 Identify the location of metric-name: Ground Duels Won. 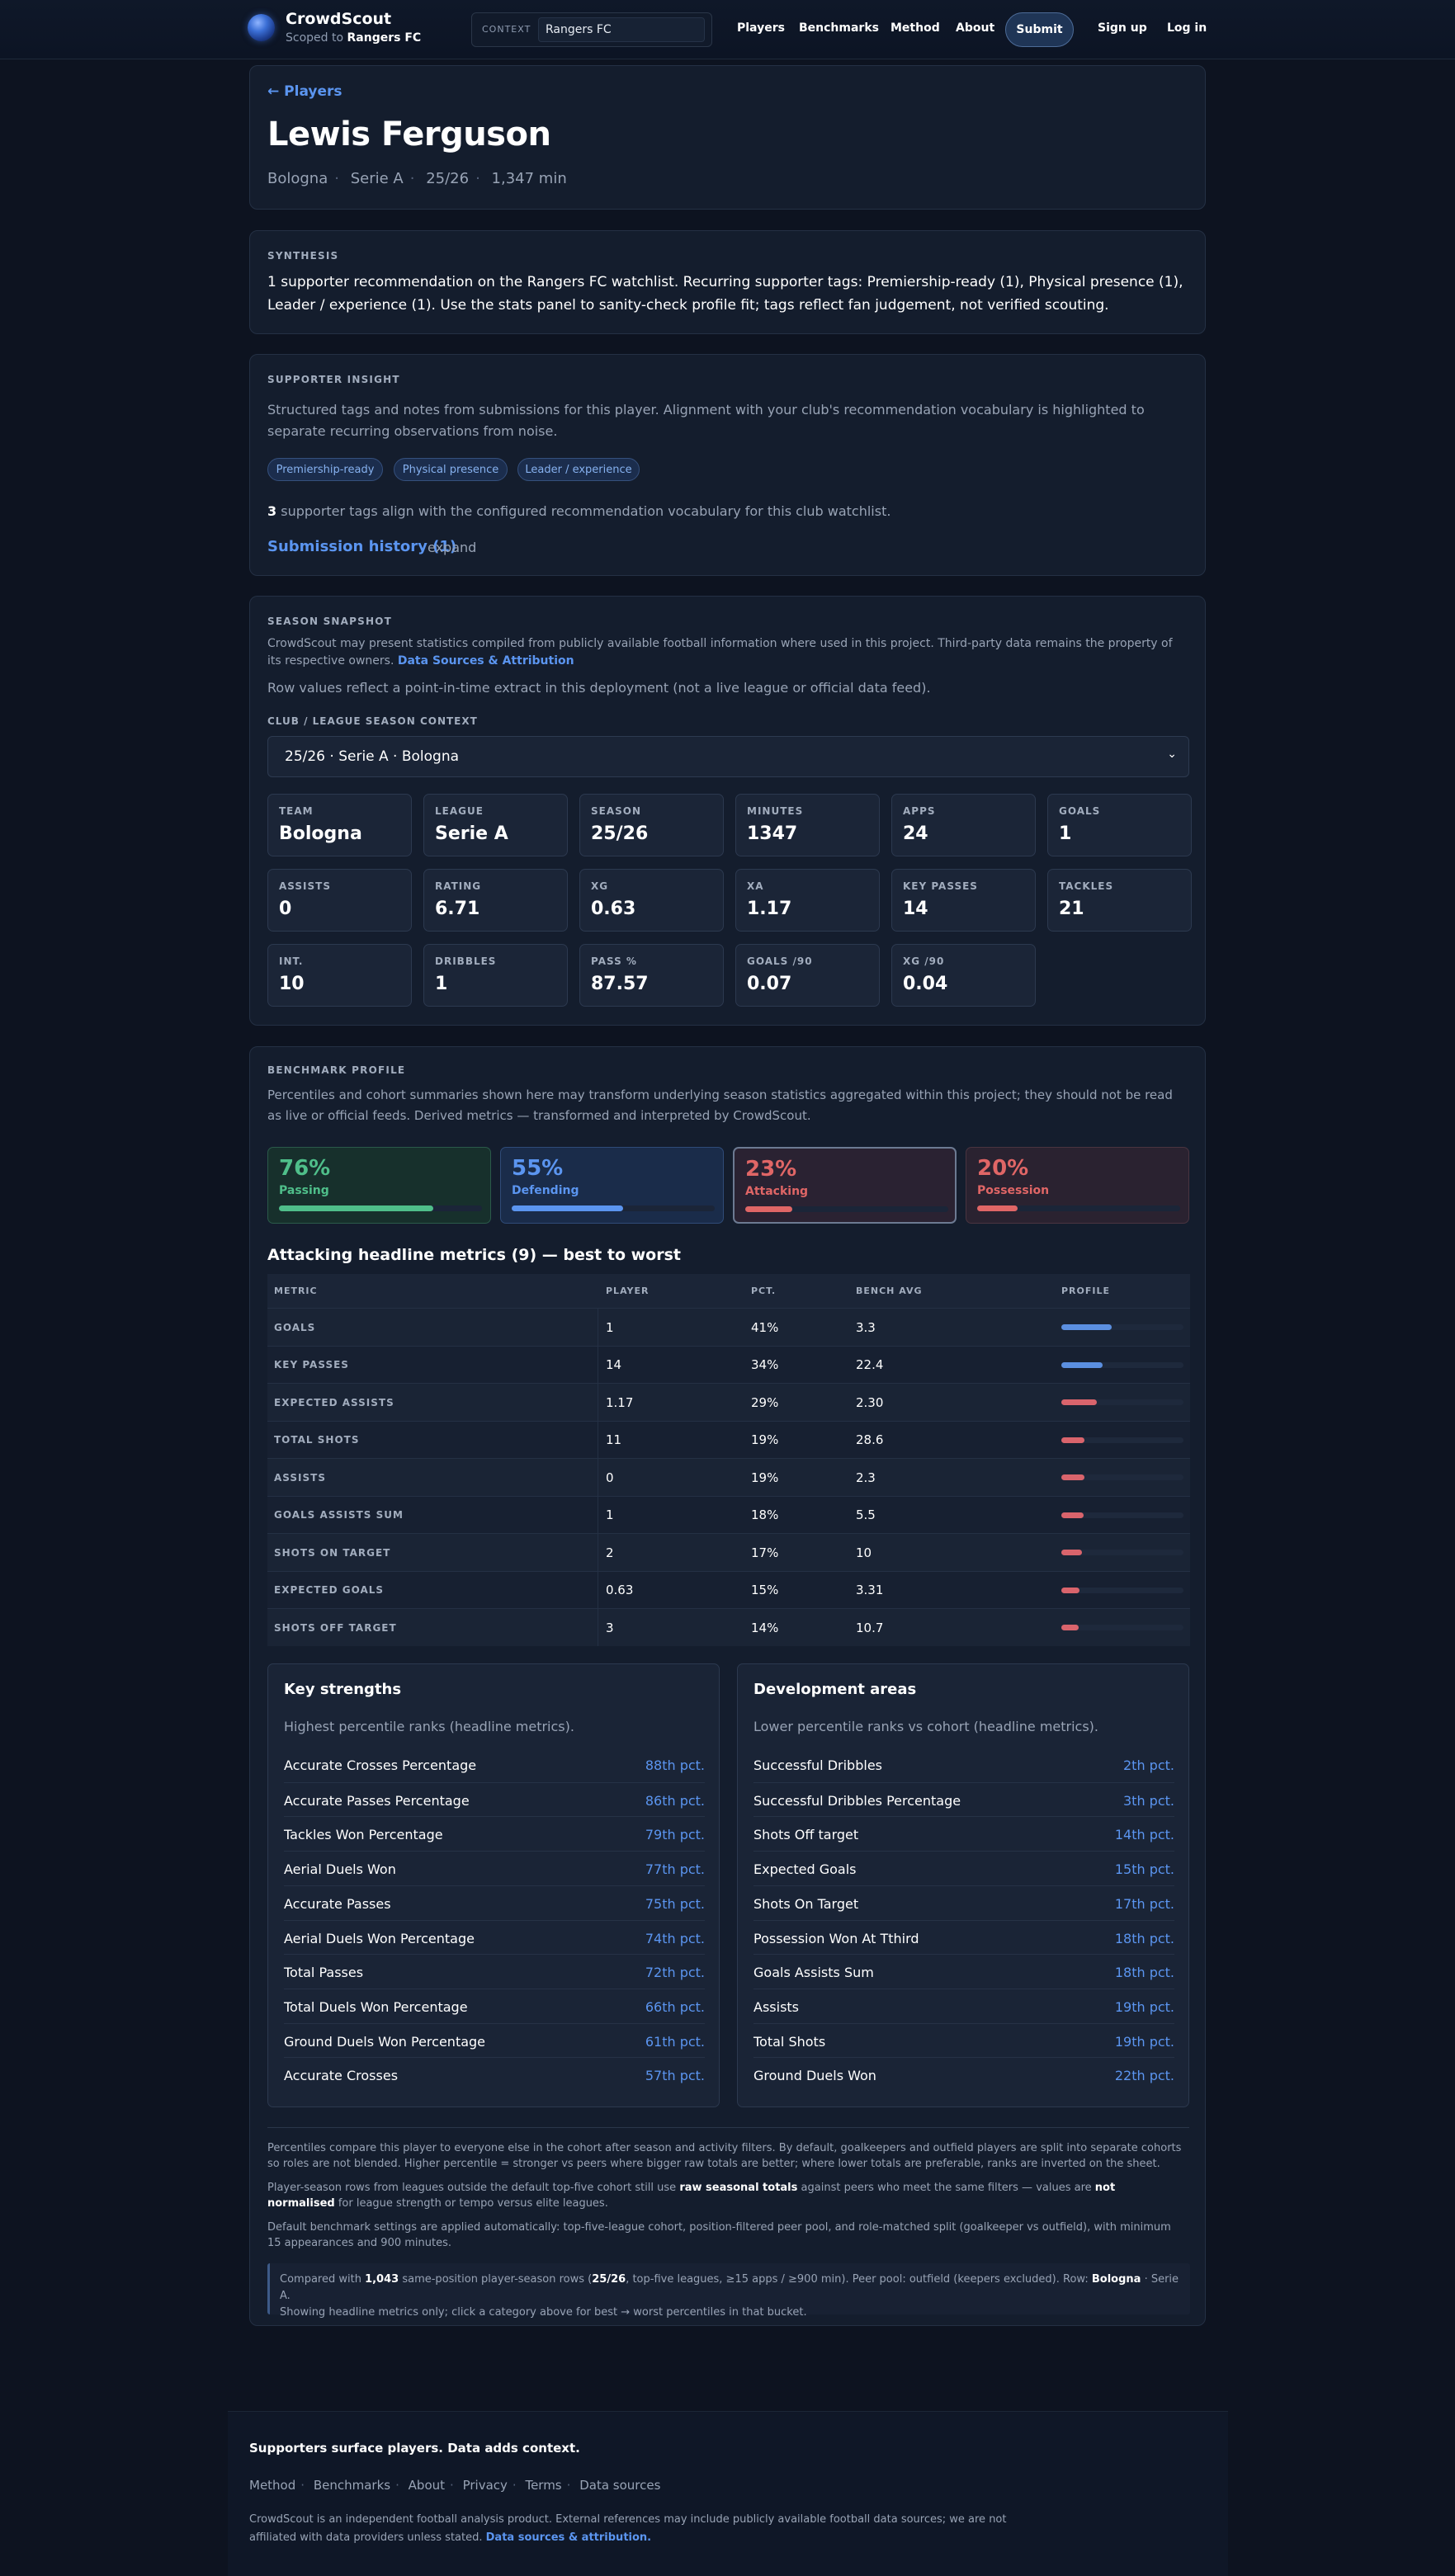
(814, 2076).